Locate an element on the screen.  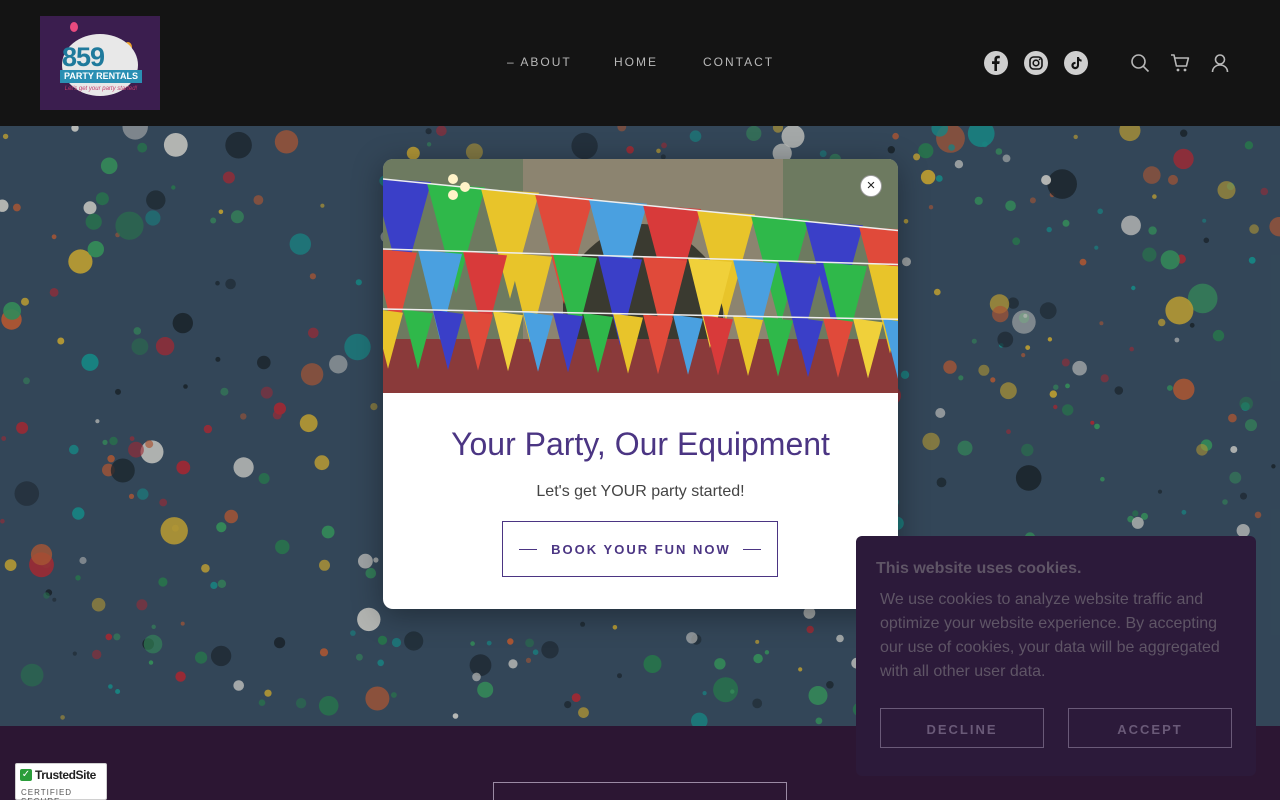
logo-balloon is located at coordinates (74, 27).